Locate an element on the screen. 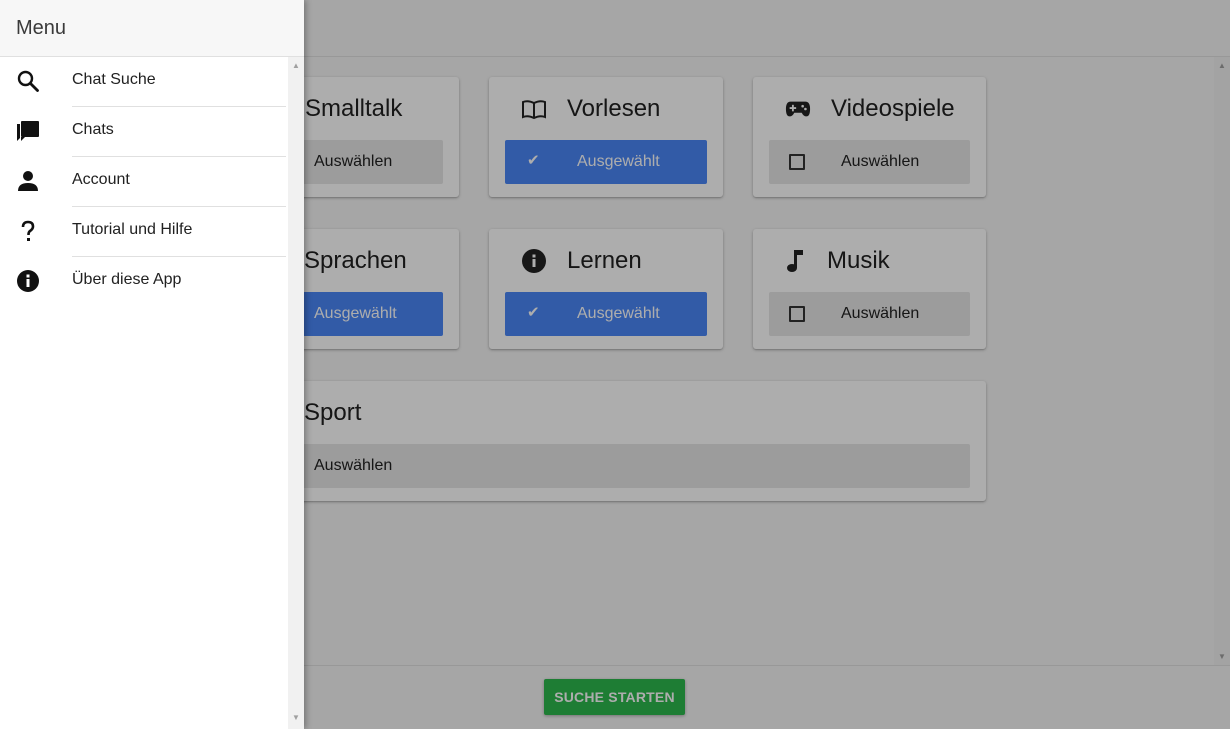  nav-item-account: Account is located at coordinates (144, 182).